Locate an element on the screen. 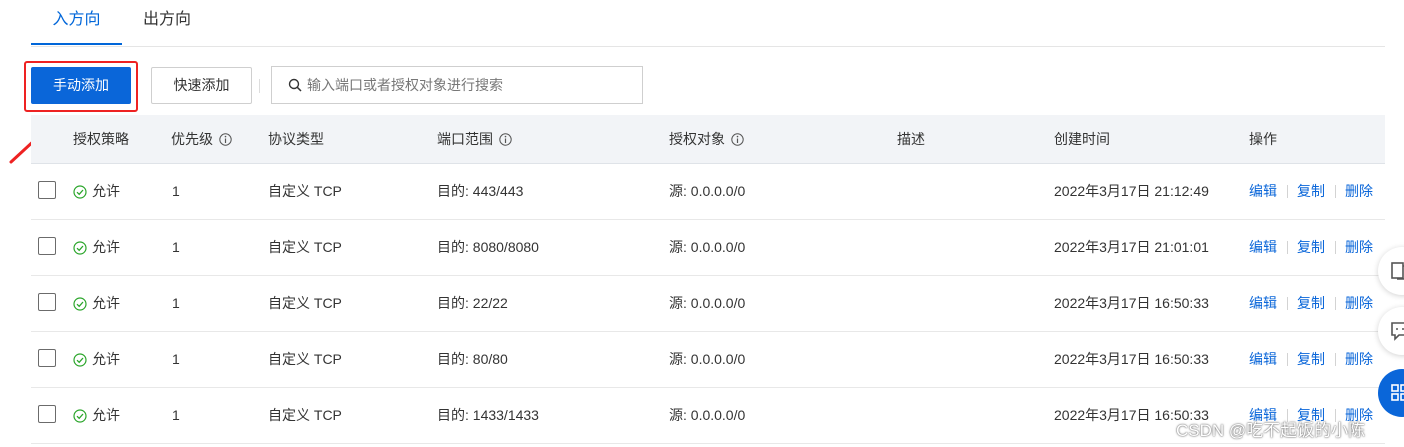  cell-created: 2022年3月17日 21:12:49 is located at coordinates (1131, 191).